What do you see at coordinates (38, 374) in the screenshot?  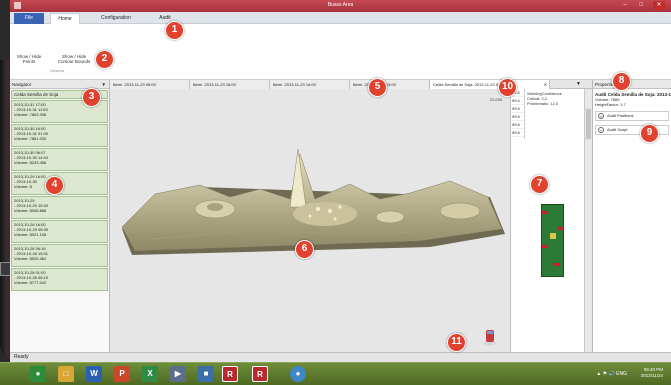 I see `chrome-icon: ●` at bounding box center [38, 374].